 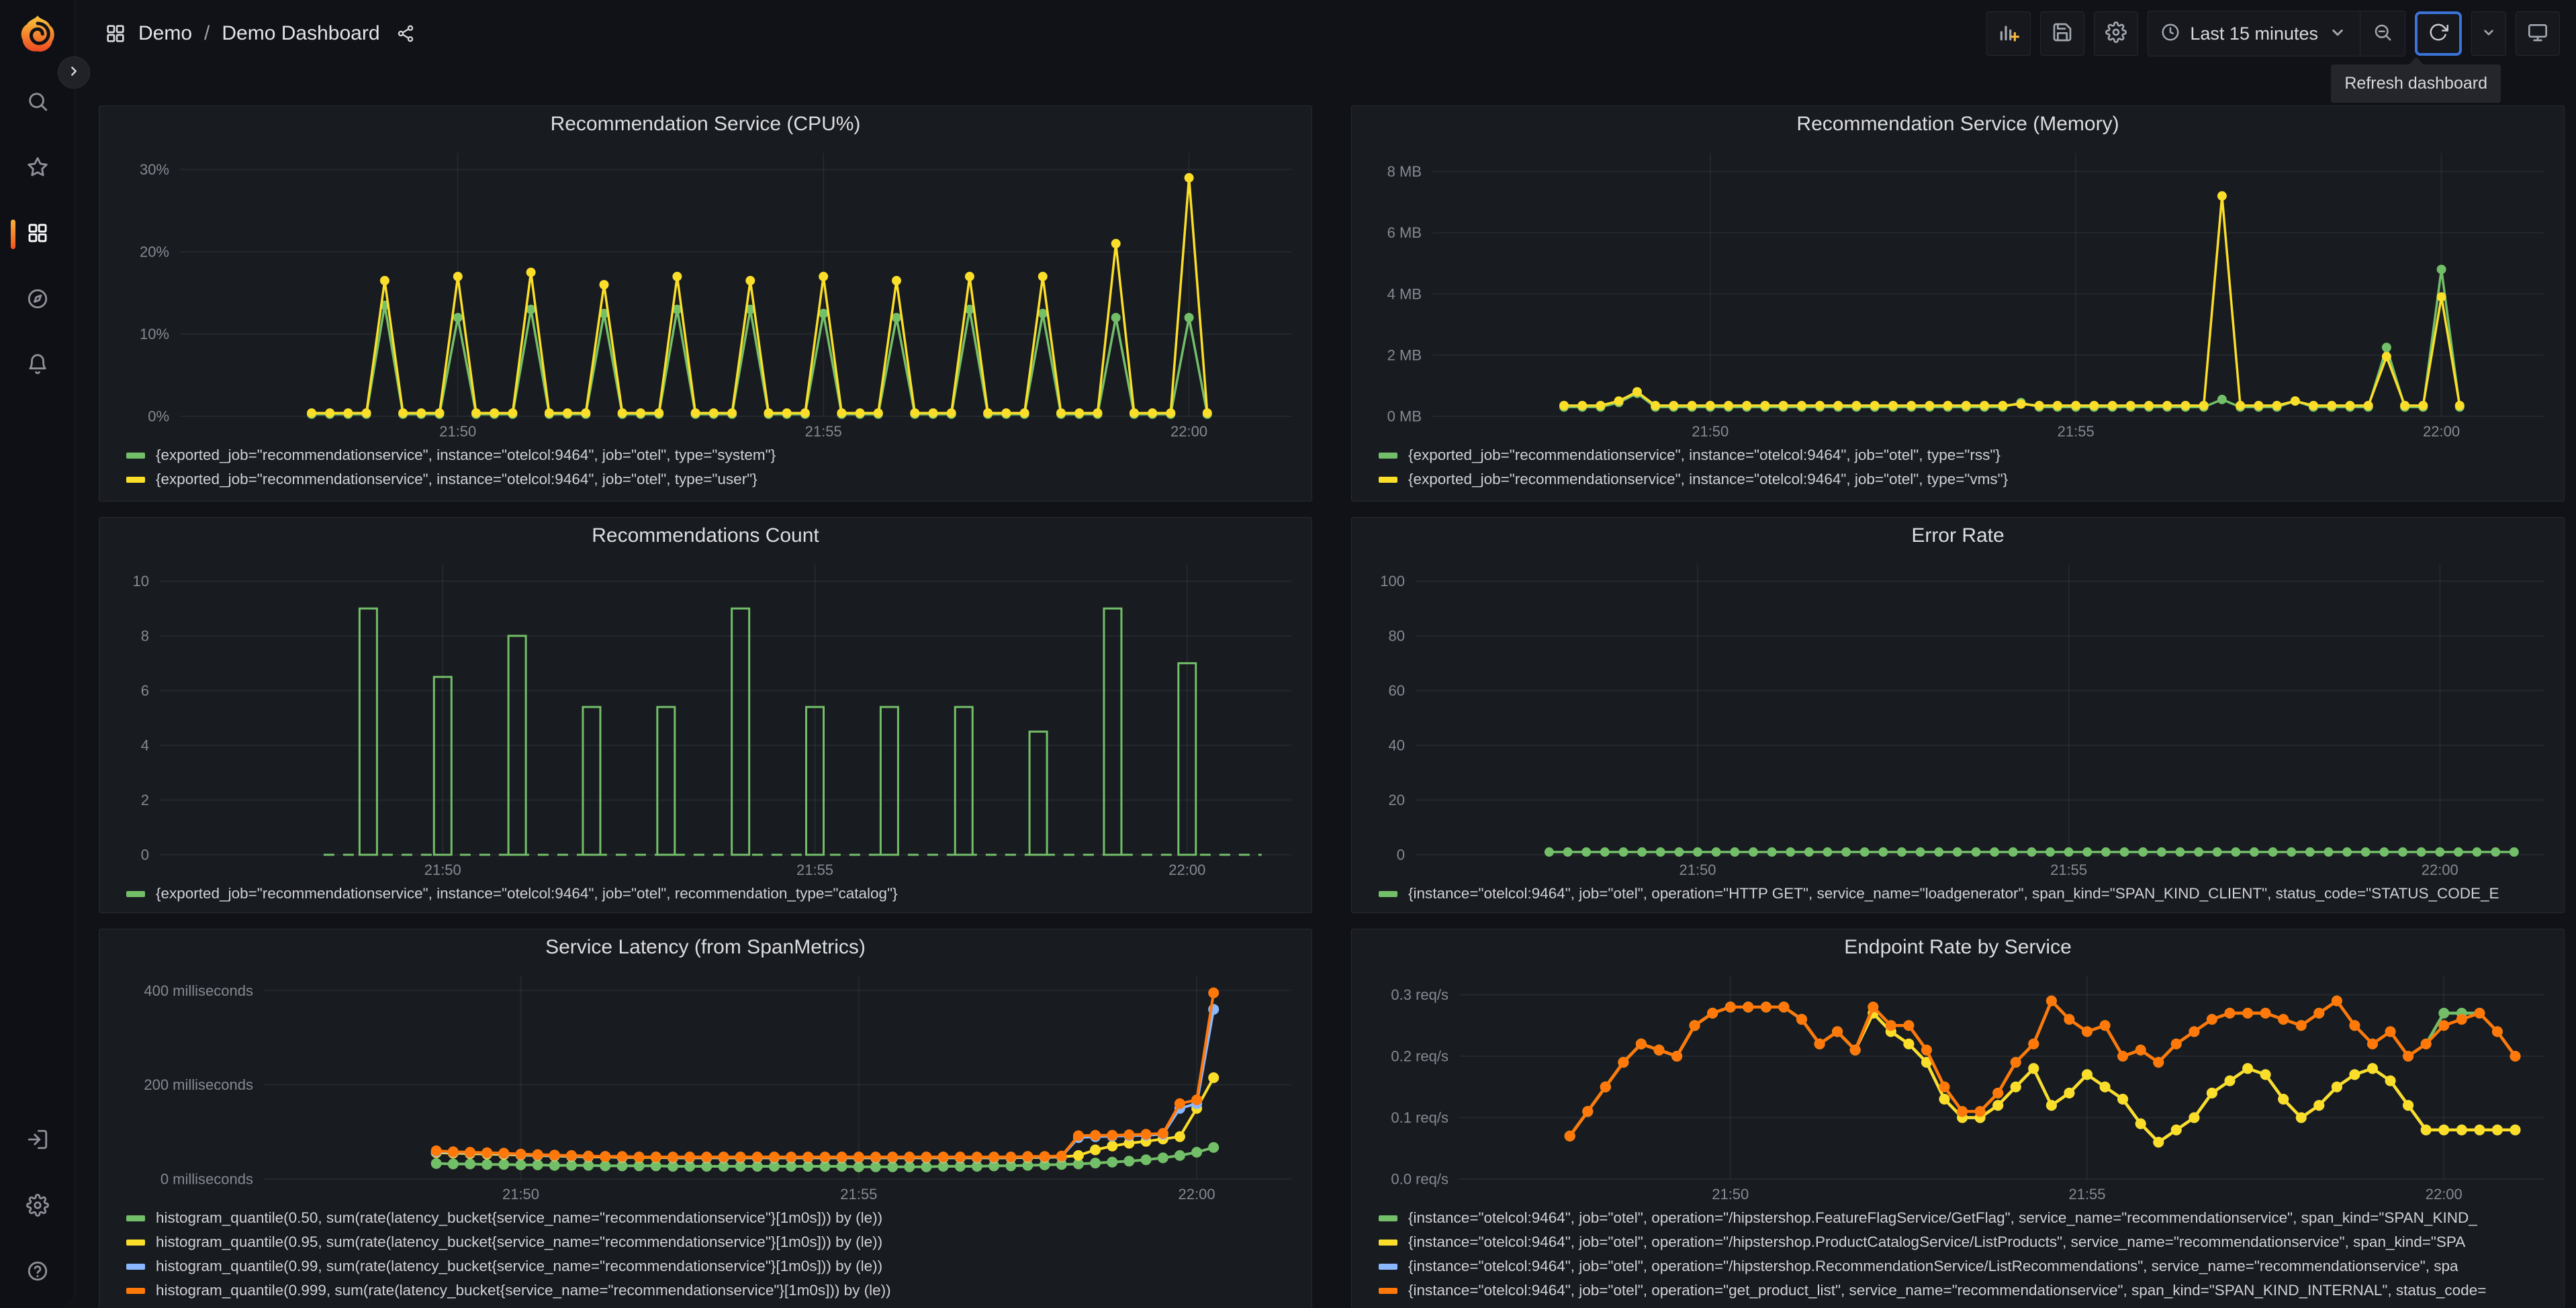 What do you see at coordinates (145, 690) in the screenshot?
I see `svg-text: 6` at bounding box center [145, 690].